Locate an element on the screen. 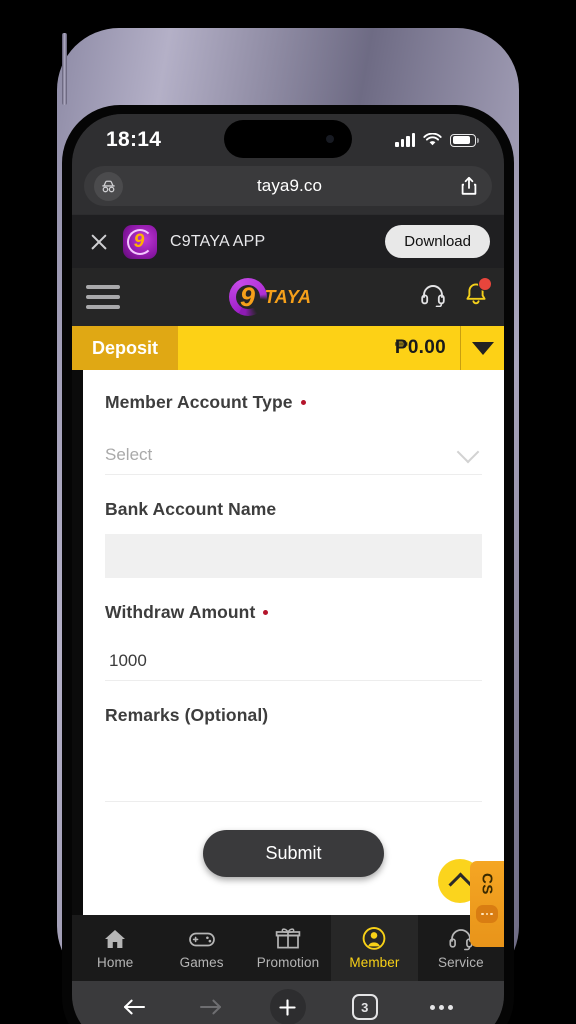  more-dots-icon is located at coordinates (442, 1007).